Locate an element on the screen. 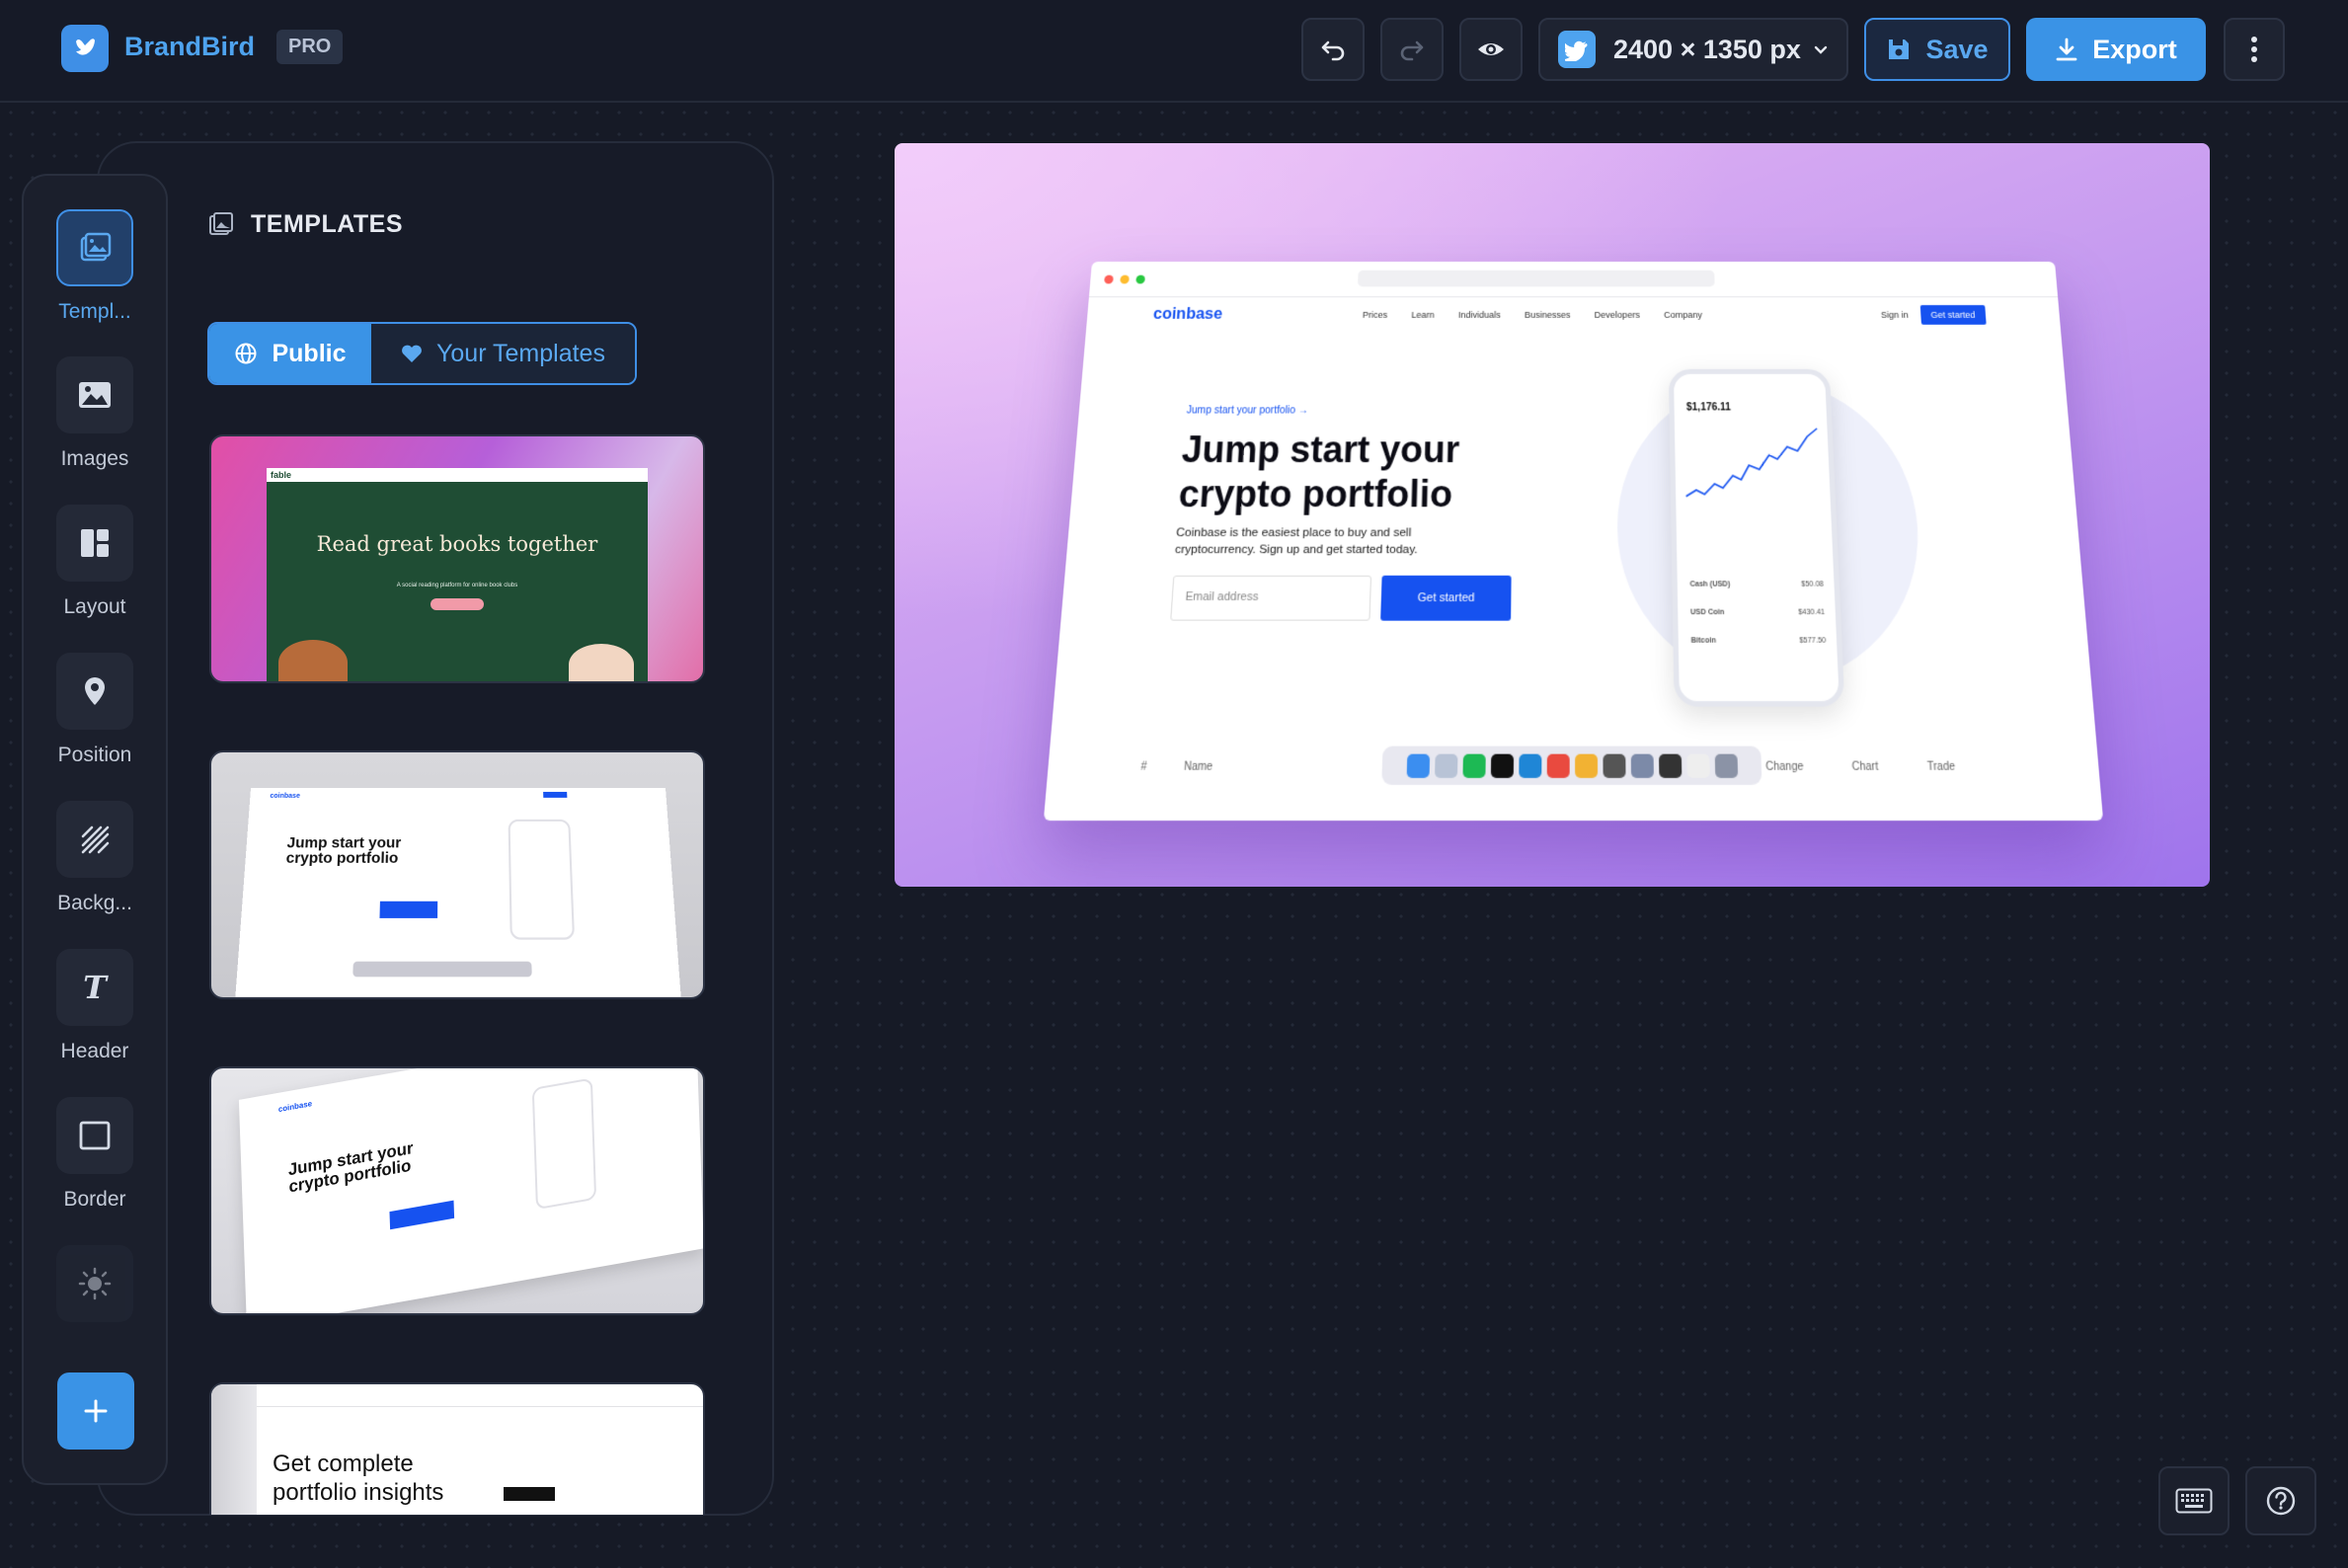  rail-label-layout: Layout is located at coordinates (94, 606).